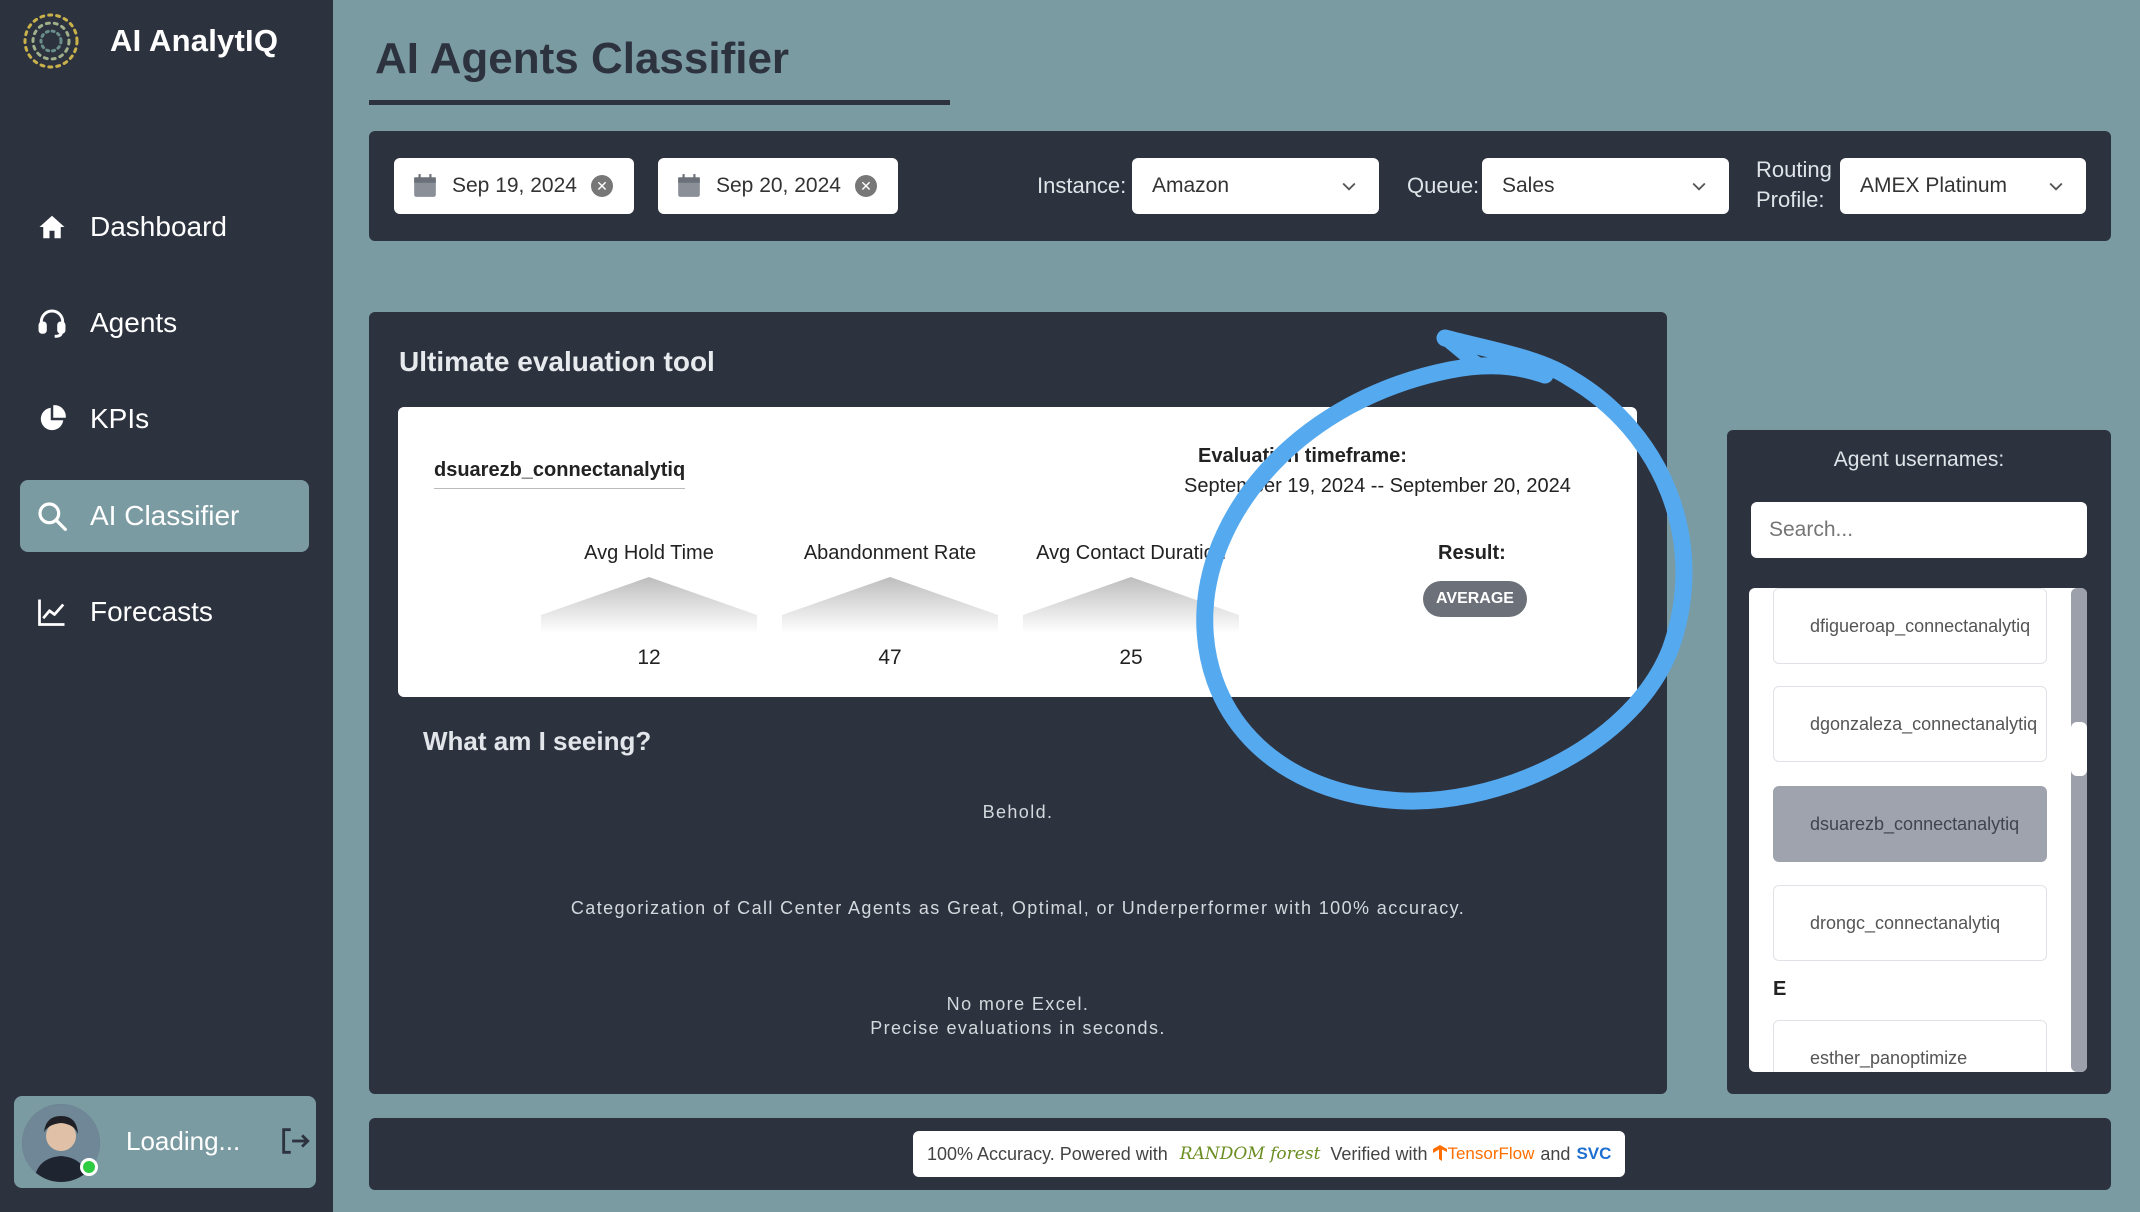 Image resolution: width=2140 pixels, height=1212 pixels. What do you see at coordinates (1255, 186) in the screenshot?
I see `instance-select: Amazon` at bounding box center [1255, 186].